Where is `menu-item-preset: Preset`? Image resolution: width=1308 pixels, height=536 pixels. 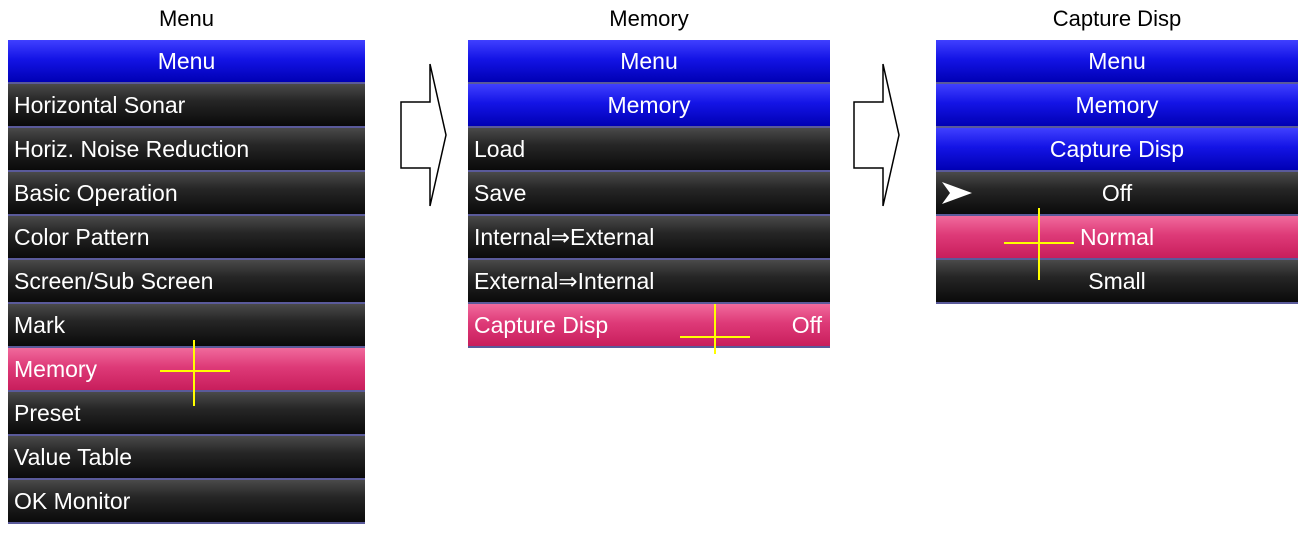 menu-item-preset: Preset is located at coordinates (186, 414).